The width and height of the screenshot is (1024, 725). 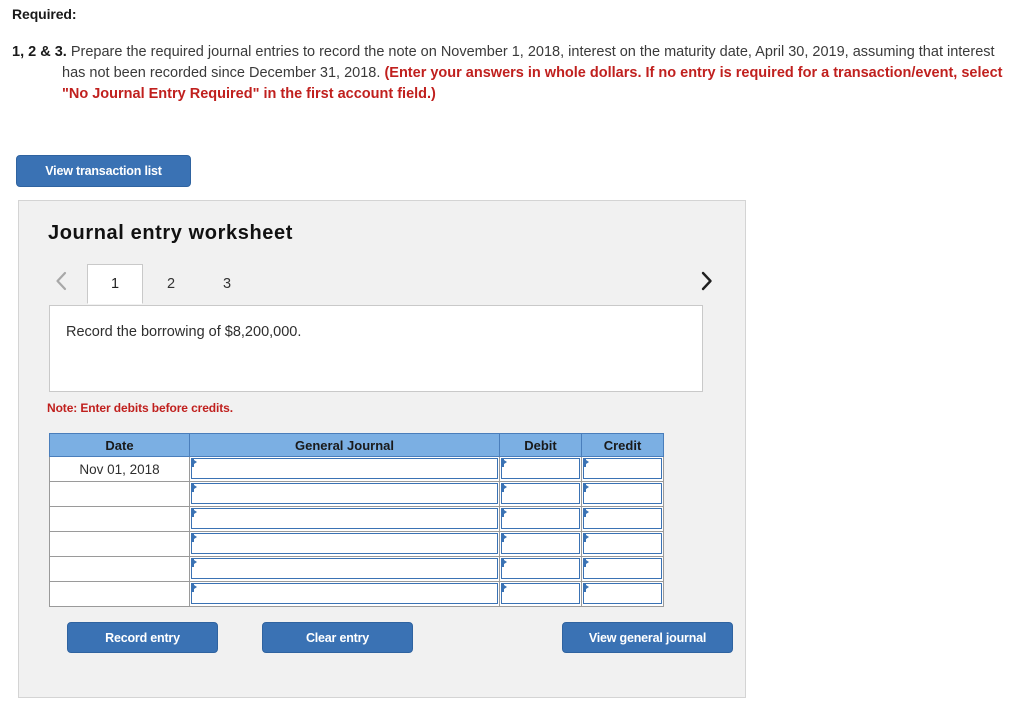 I want to click on table-row: Nov 01, 2018, so click(x=356, y=469).